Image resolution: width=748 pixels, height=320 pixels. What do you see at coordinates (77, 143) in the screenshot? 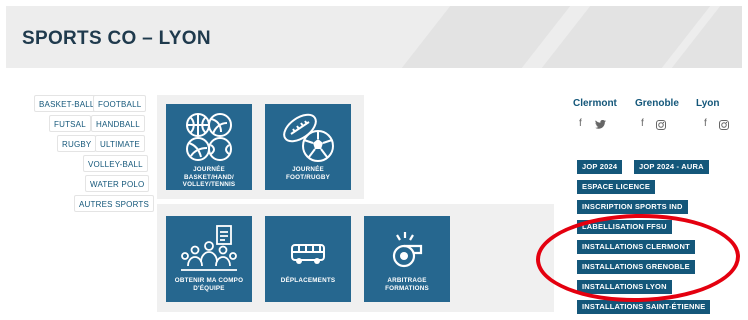
I see `sport-link-rugby: RUGBY` at bounding box center [77, 143].